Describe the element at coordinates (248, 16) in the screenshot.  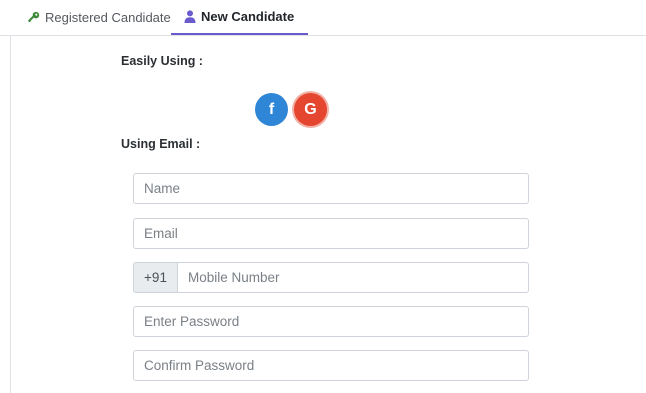
I see `tab-new-label: New Candidate` at that location.